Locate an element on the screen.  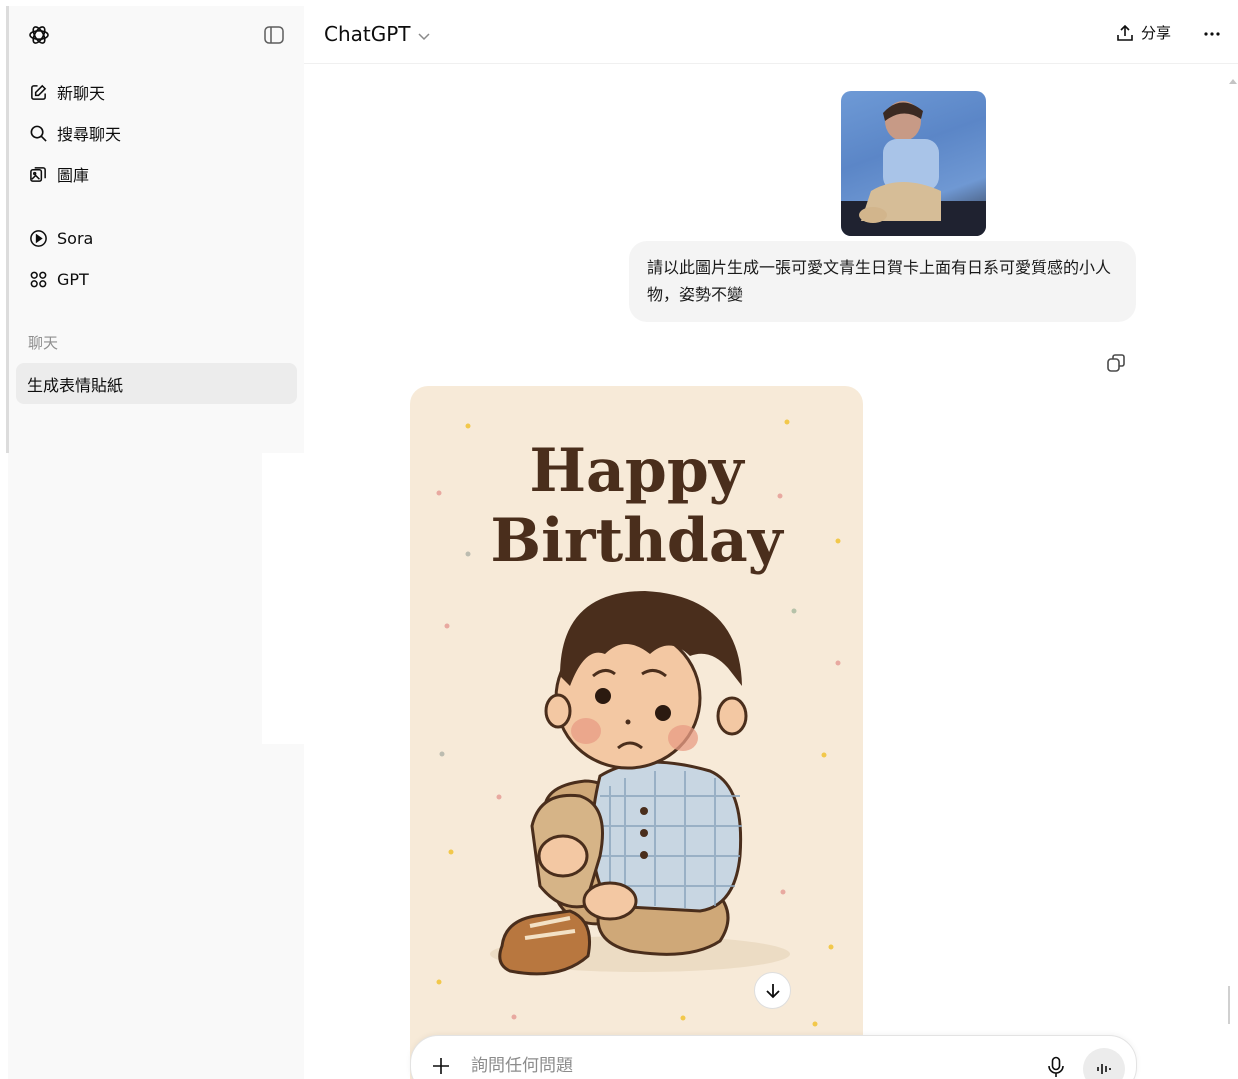
sidebar-item-label: 搜尋聊天 is located at coordinates (89, 134).